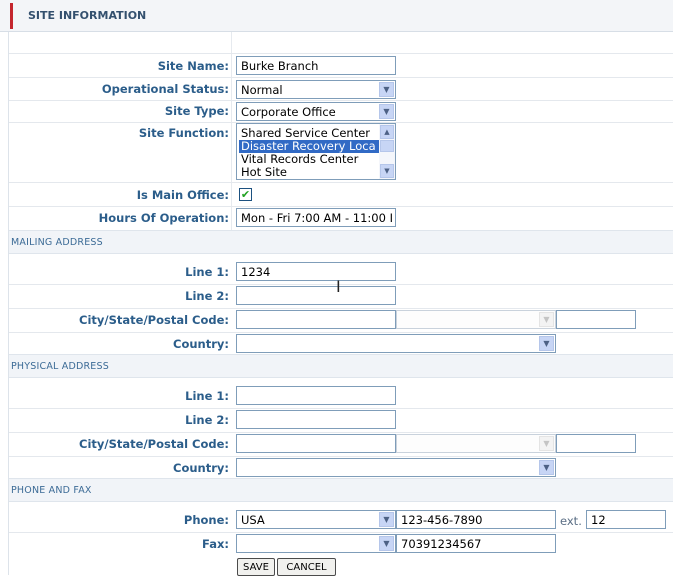  What do you see at coordinates (154, 320) in the screenshot?
I see `mailing-city-label: City/State/Postal Code:` at bounding box center [154, 320].